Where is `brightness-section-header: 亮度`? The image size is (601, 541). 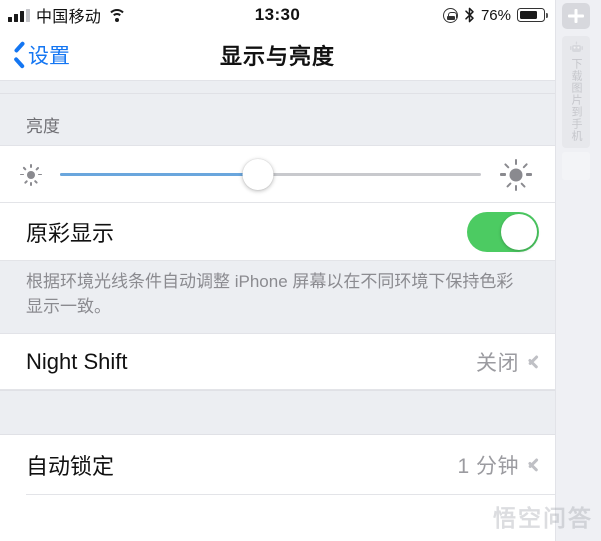
brightness-section-header: 亮度 is located at coordinates (277, 120).